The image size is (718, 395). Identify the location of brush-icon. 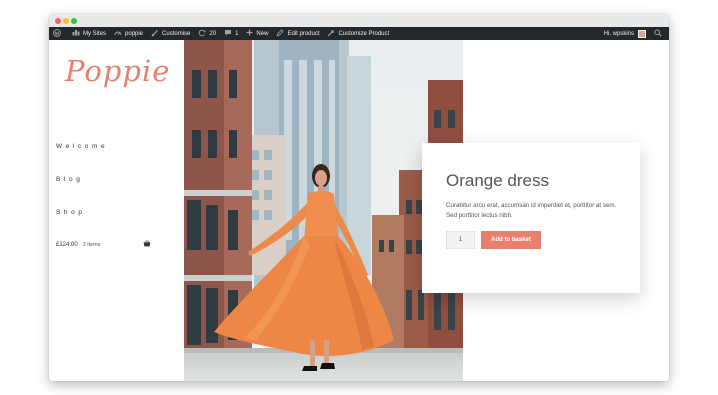
(155, 34).